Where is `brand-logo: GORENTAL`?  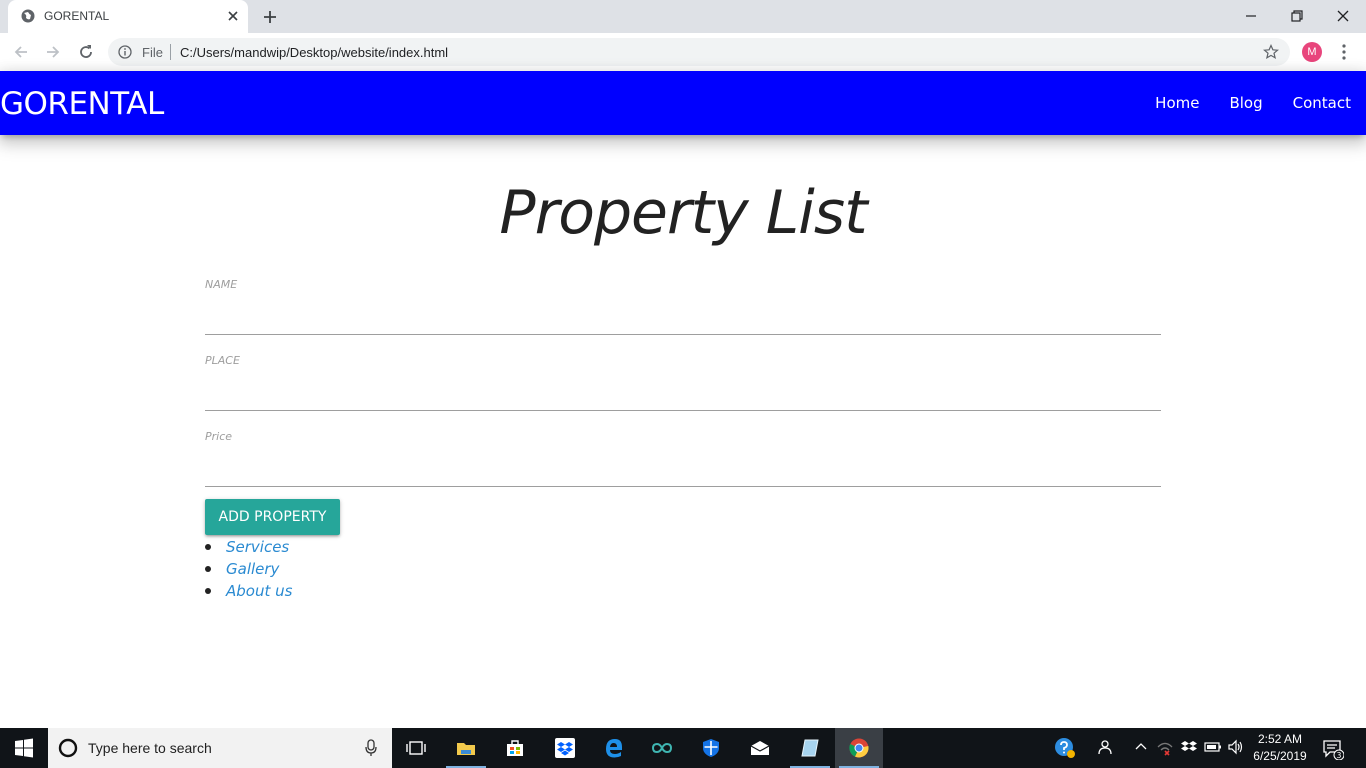
brand-logo: GORENTAL is located at coordinates (82, 104).